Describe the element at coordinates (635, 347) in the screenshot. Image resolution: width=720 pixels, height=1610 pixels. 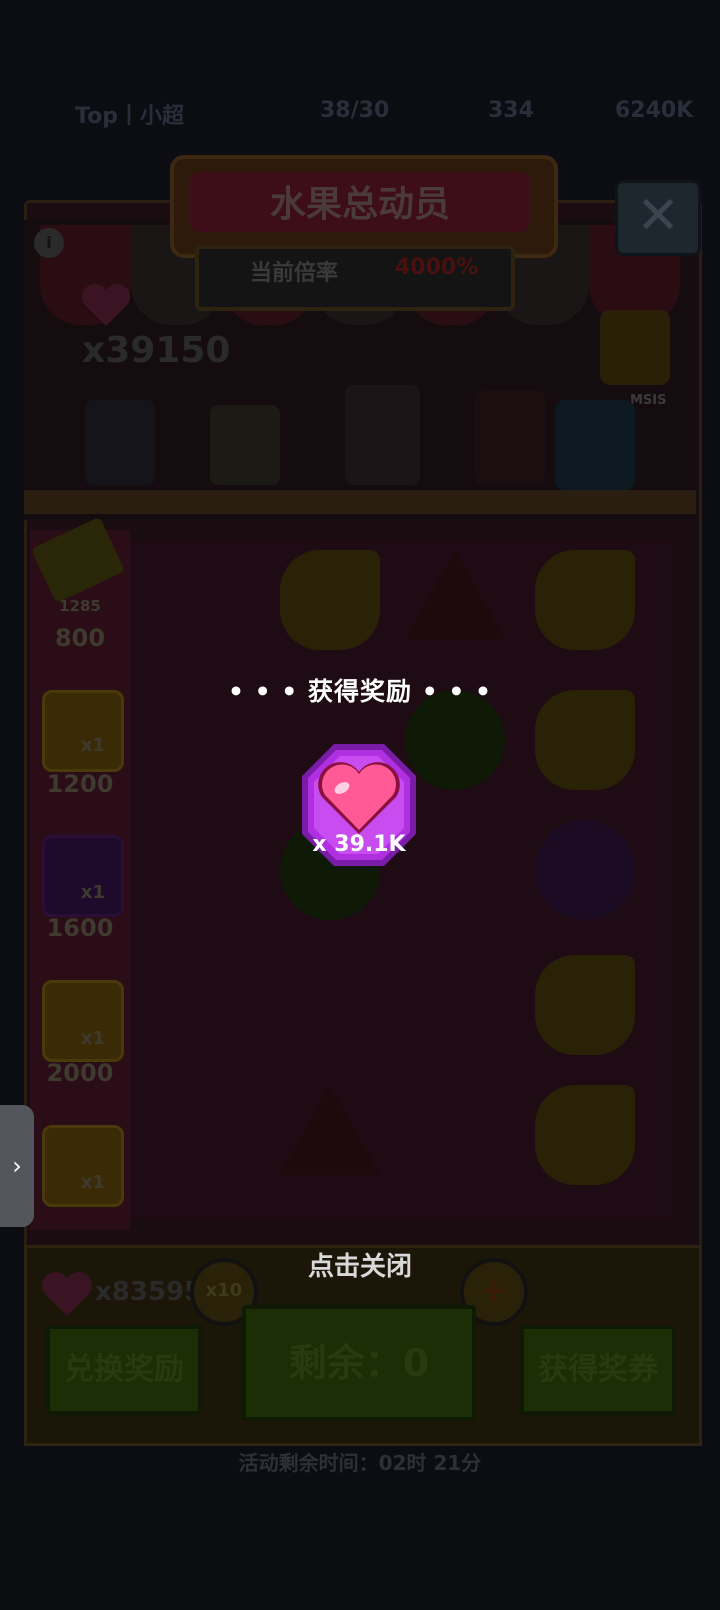
I see `npc-avatar` at that location.